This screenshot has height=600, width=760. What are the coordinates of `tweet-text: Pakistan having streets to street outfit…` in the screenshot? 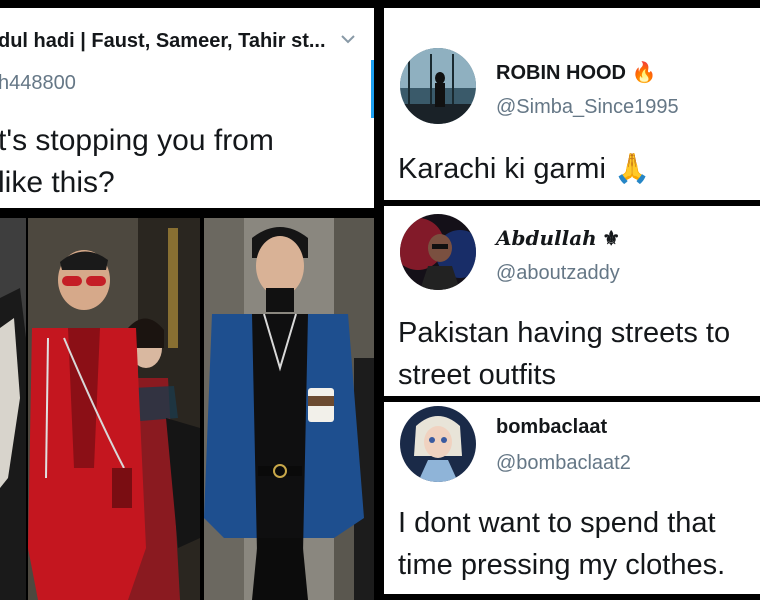 It's located at (564, 354).